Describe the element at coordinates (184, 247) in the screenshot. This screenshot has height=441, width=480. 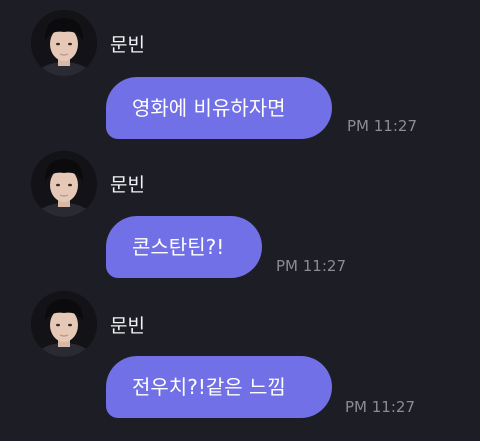
I see `message-bubble: 콘스탄틴?!` at that location.